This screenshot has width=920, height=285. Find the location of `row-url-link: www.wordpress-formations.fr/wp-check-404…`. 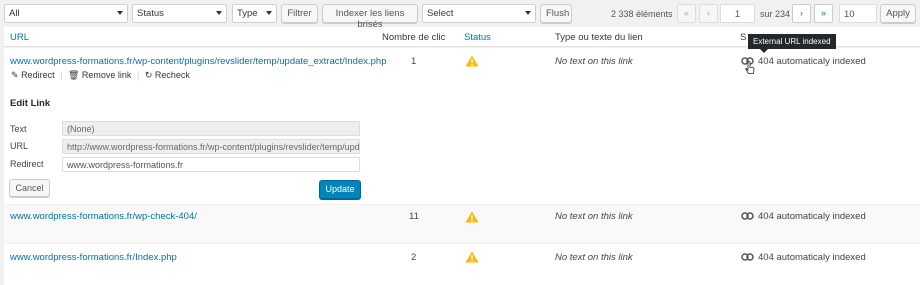

row-url-link: www.wordpress-formations.fr/wp-check-404… is located at coordinates (103, 216).